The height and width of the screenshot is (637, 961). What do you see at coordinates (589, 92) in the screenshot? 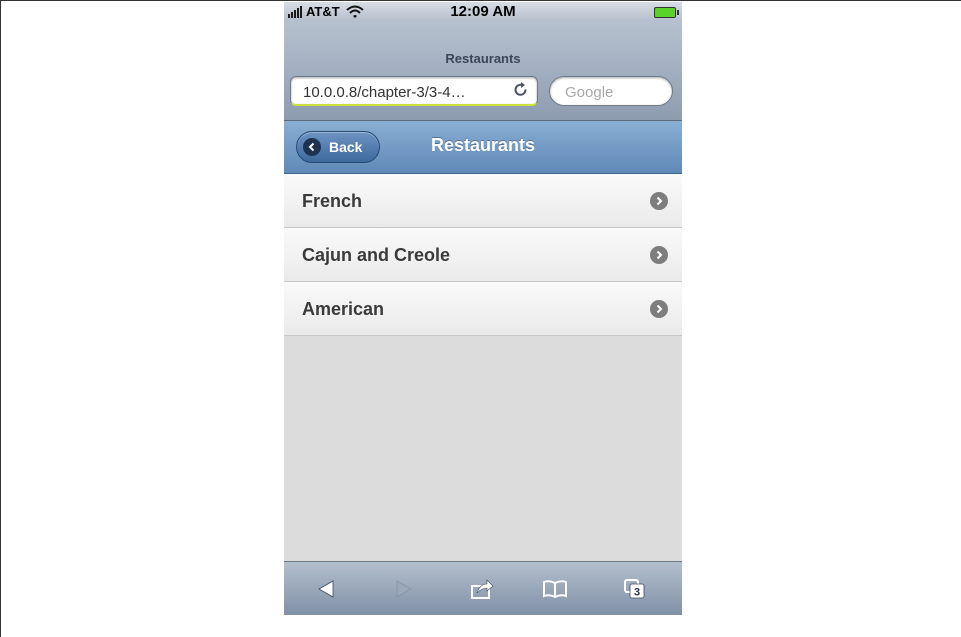
I see `search-placeholder: Google` at bounding box center [589, 92].